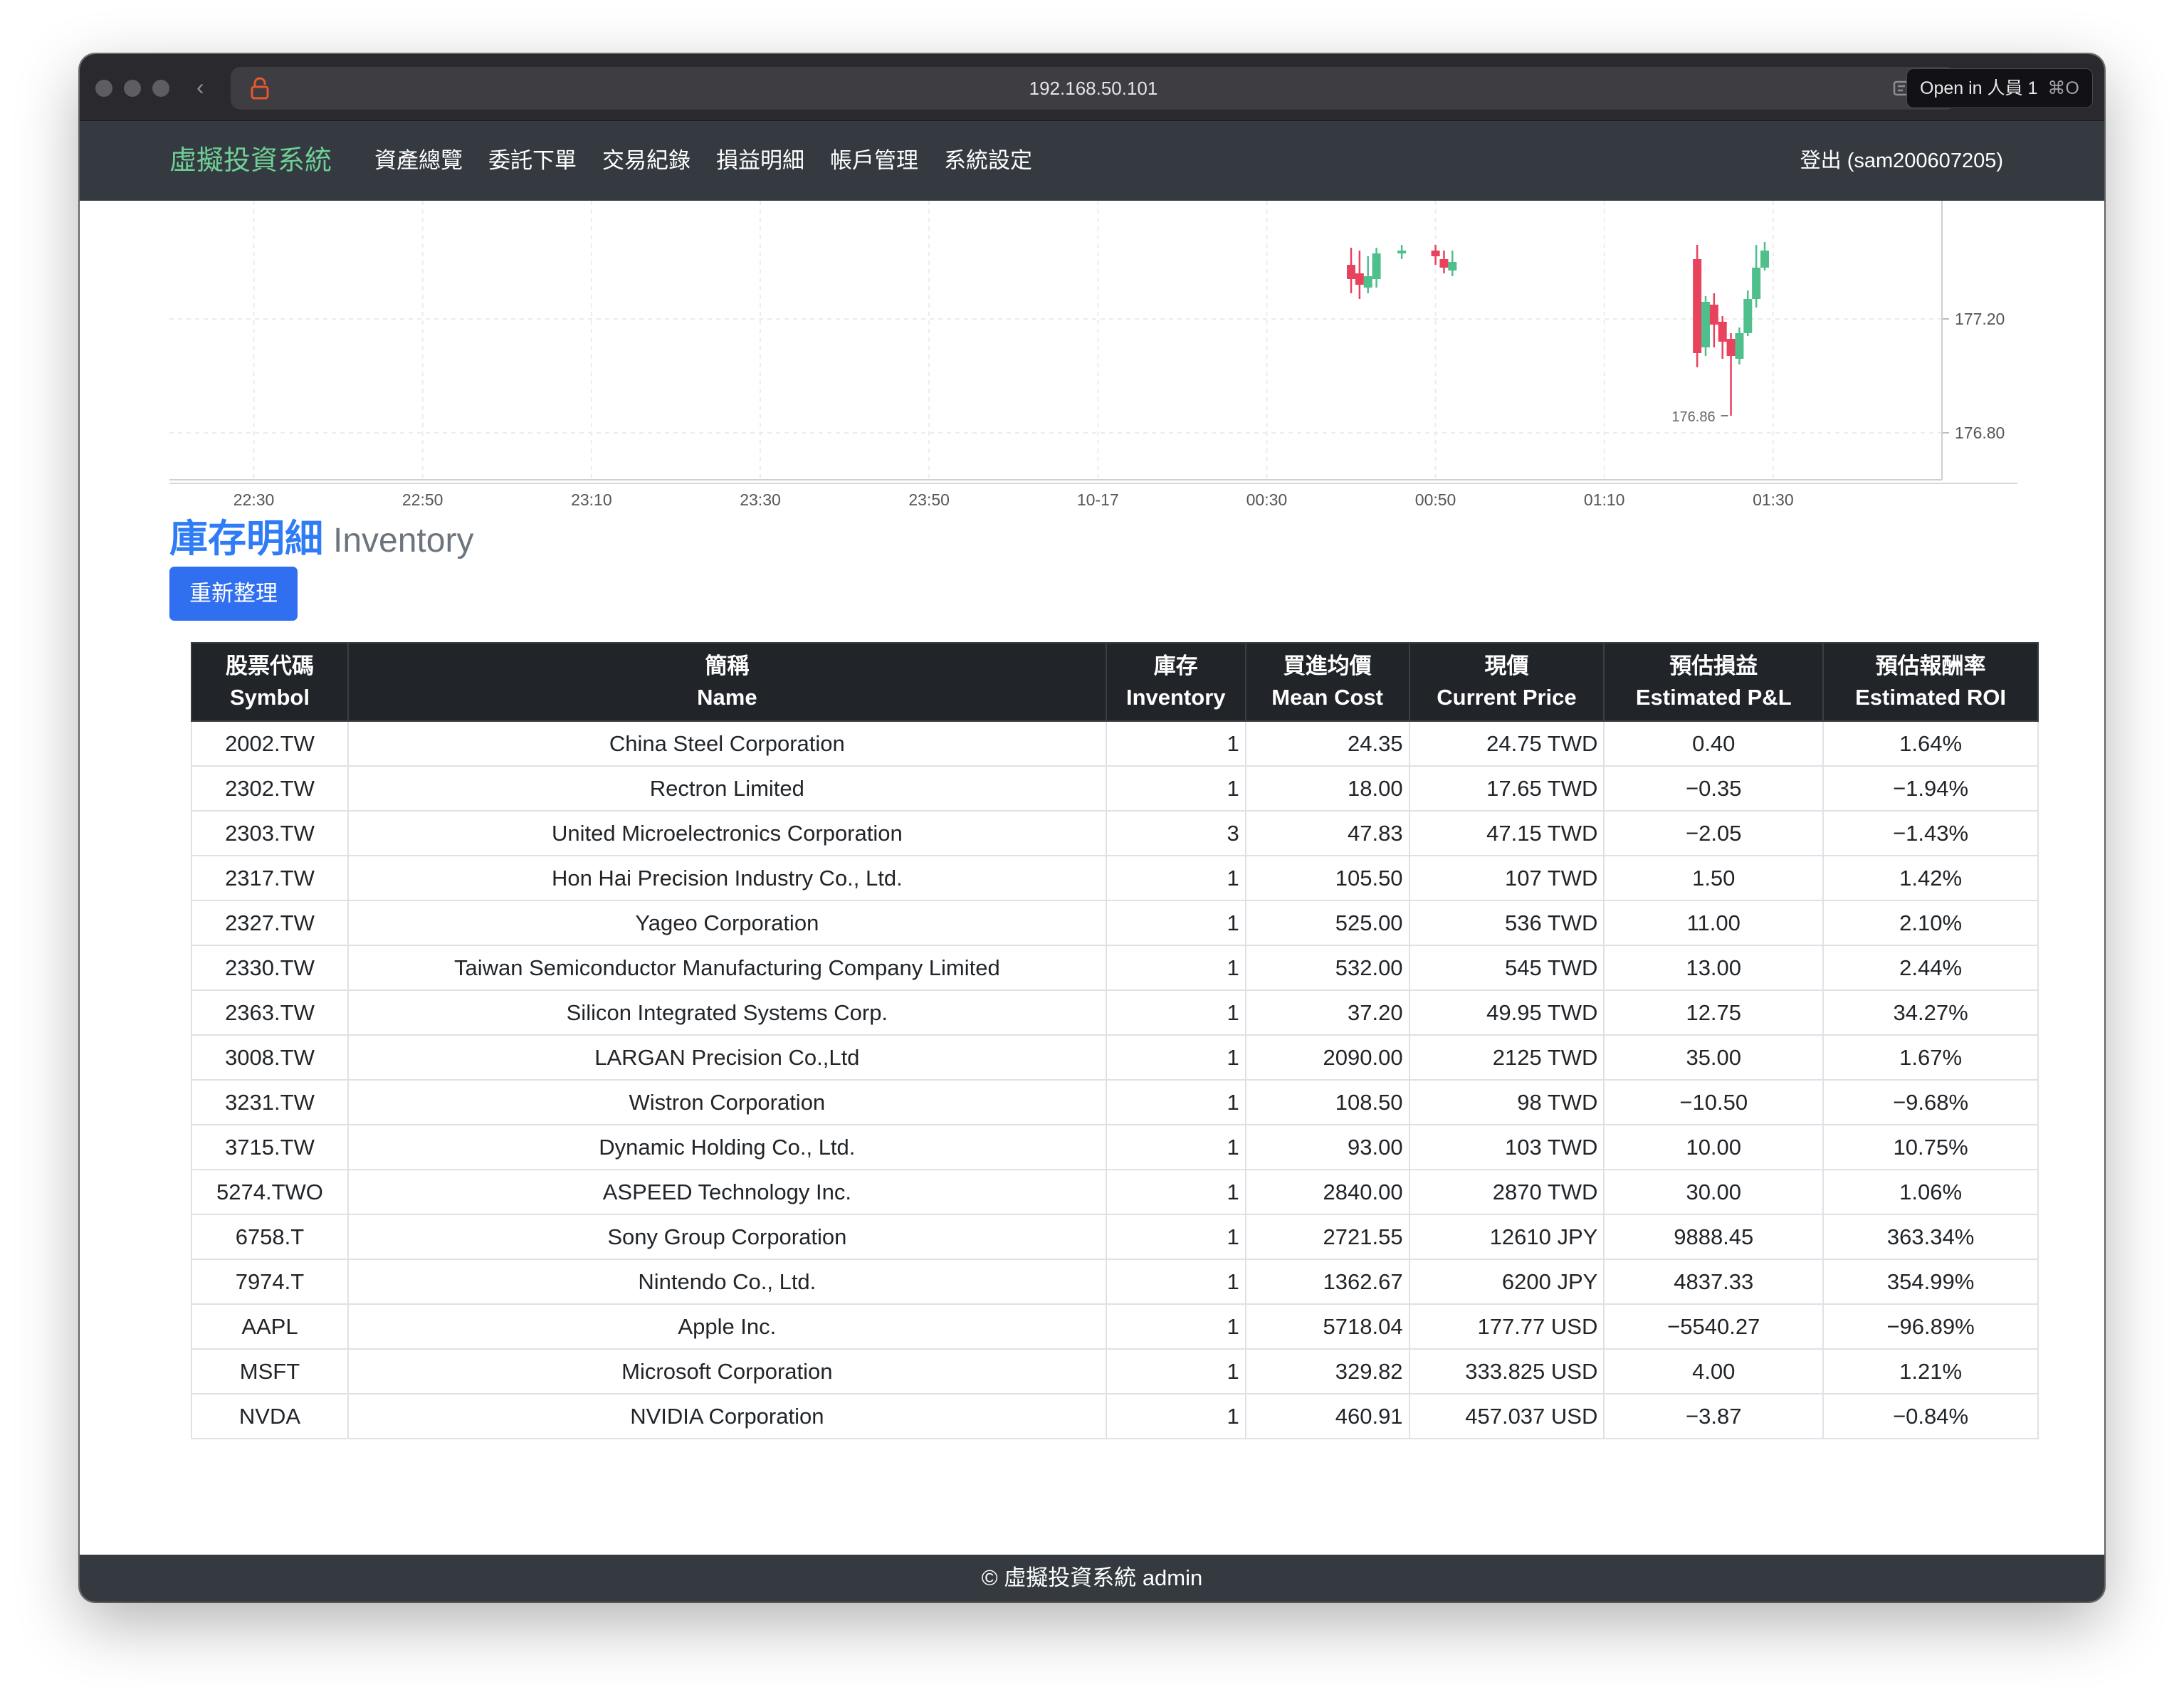 The height and width of the screenshot is (1707, 2184). Describe the element at coordinates (1327, 744) in the screenshot. I see `cell-mean-cost: 24.35` at that location.